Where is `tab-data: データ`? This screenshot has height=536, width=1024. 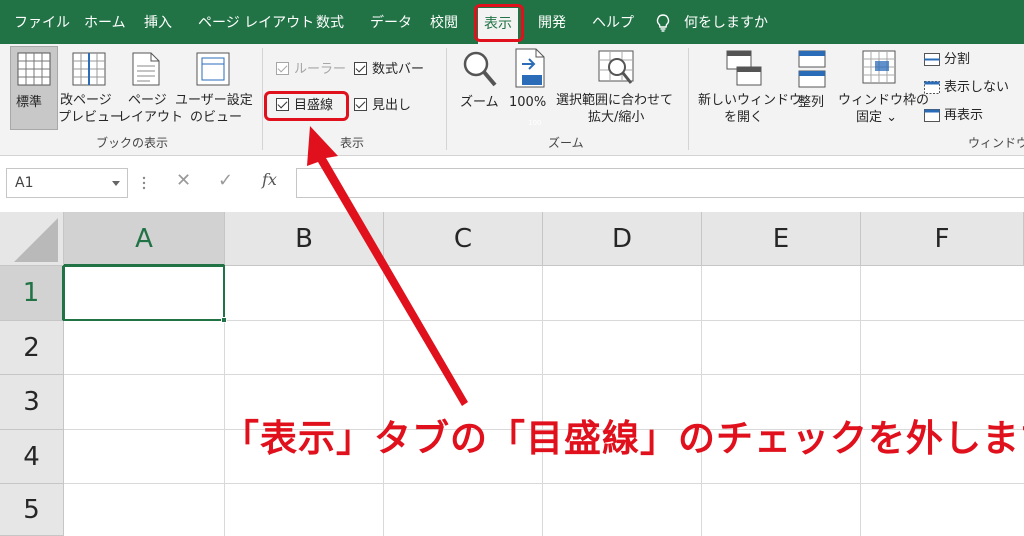 tab-data: データ is located at coordinates (391, 22).